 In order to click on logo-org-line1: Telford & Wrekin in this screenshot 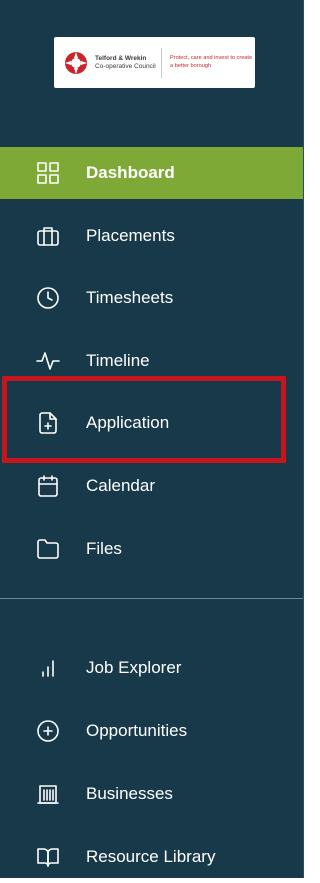, I will do `click(121, 58)`.